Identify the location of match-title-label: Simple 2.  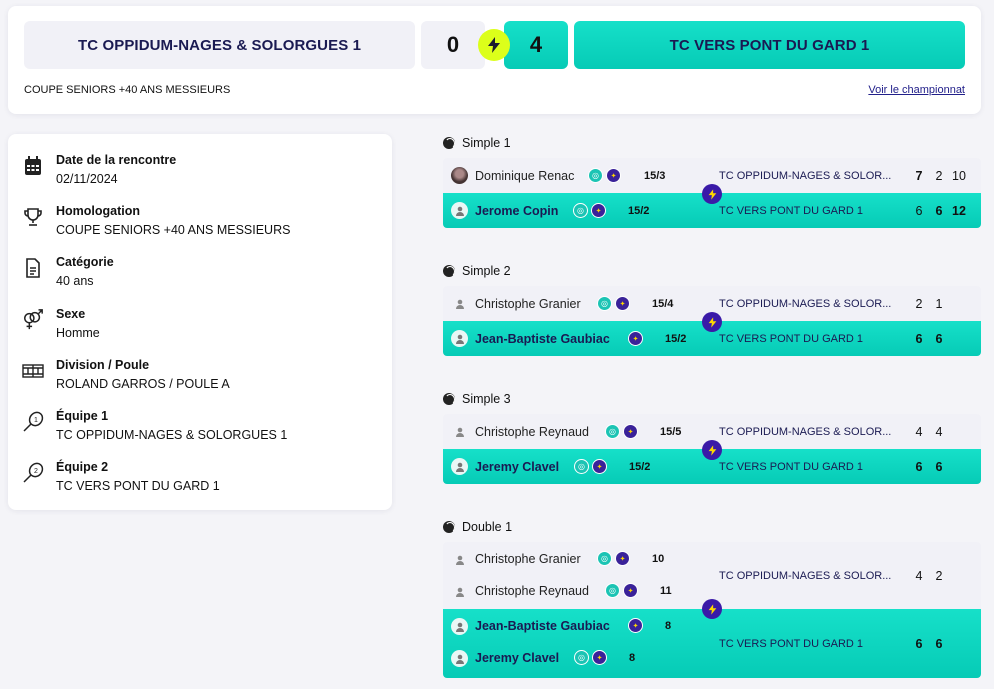
(486, 271).